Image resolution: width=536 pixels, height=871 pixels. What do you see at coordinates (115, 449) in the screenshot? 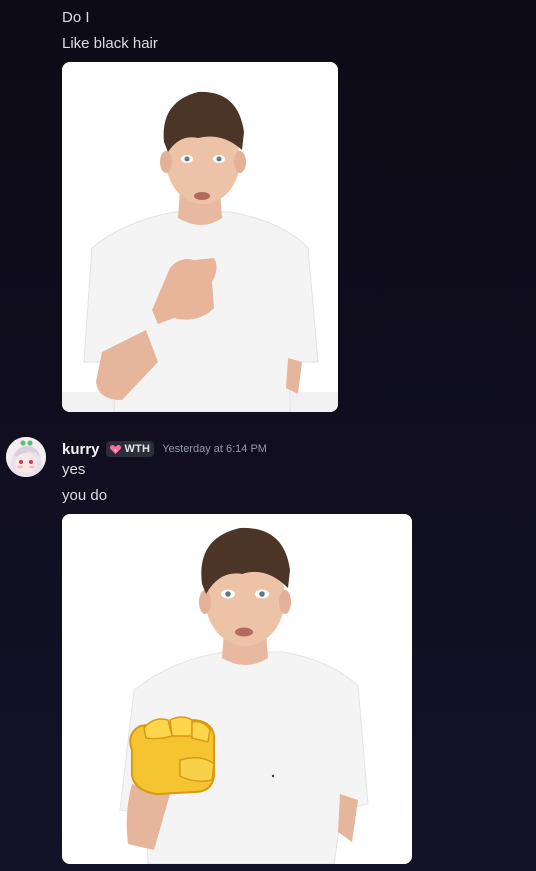
I see `fire-heart-icon` at bounding box center [115, 449].